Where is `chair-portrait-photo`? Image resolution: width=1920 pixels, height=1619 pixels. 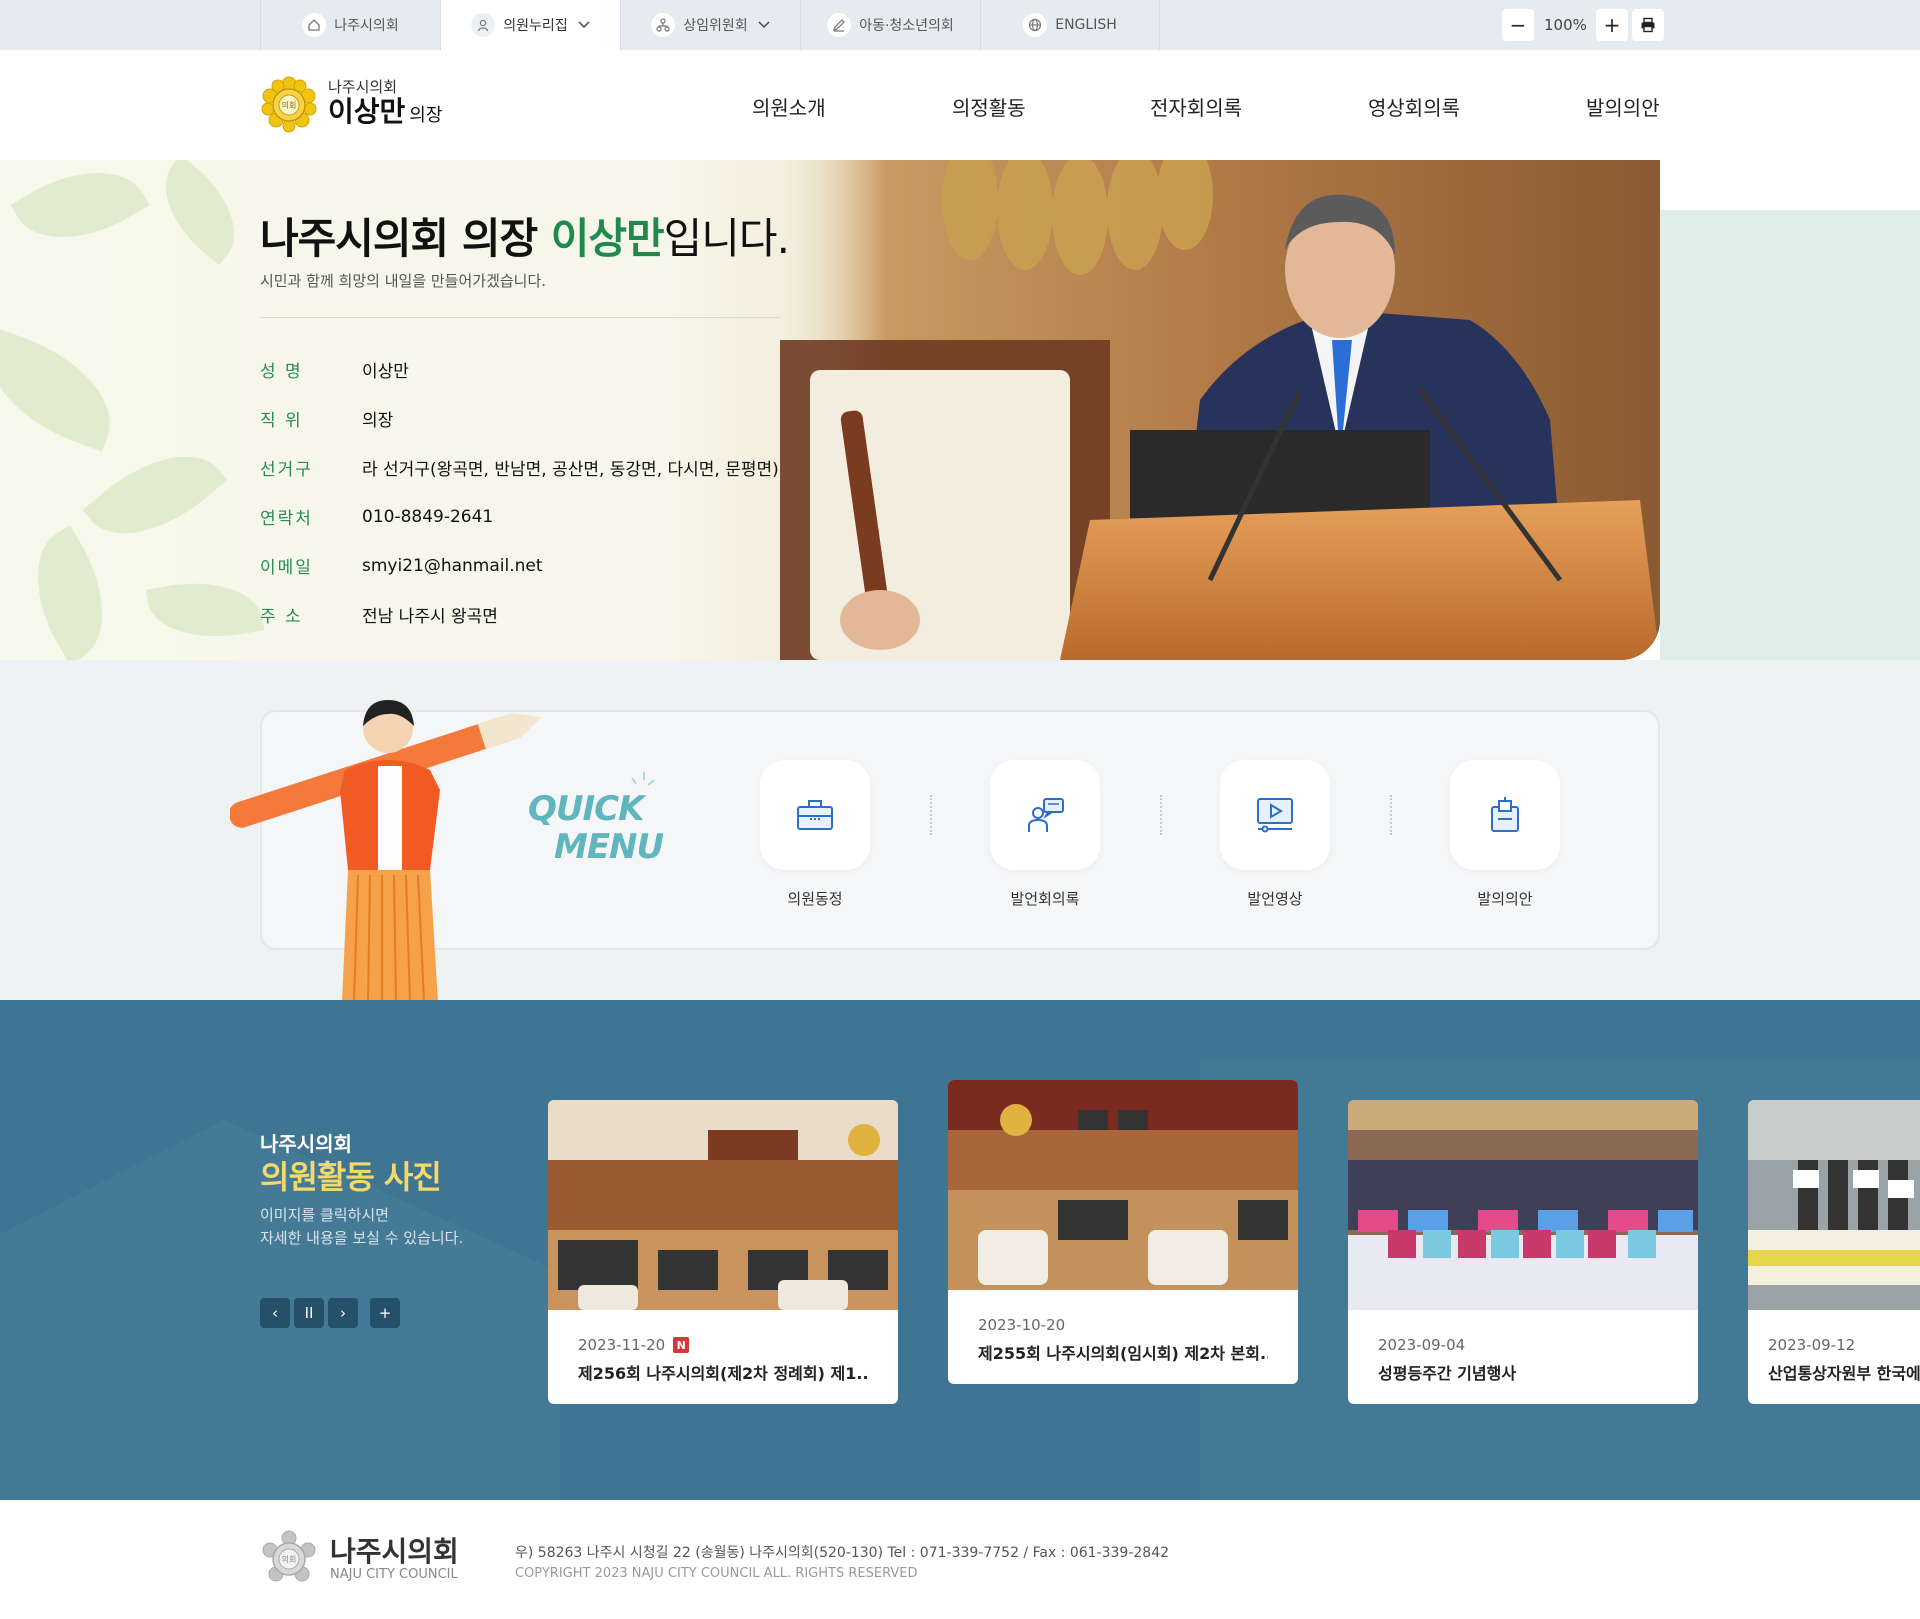 chair-portrait-photo is located at coordinates (1220, 410).